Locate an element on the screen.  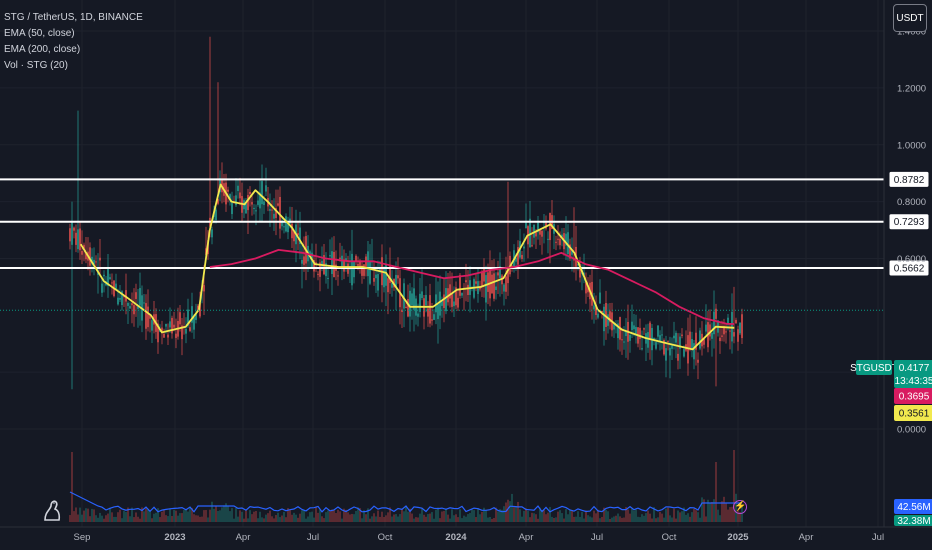
ema50-legend: EMA (50, close) is located at coordinates (73, 34).